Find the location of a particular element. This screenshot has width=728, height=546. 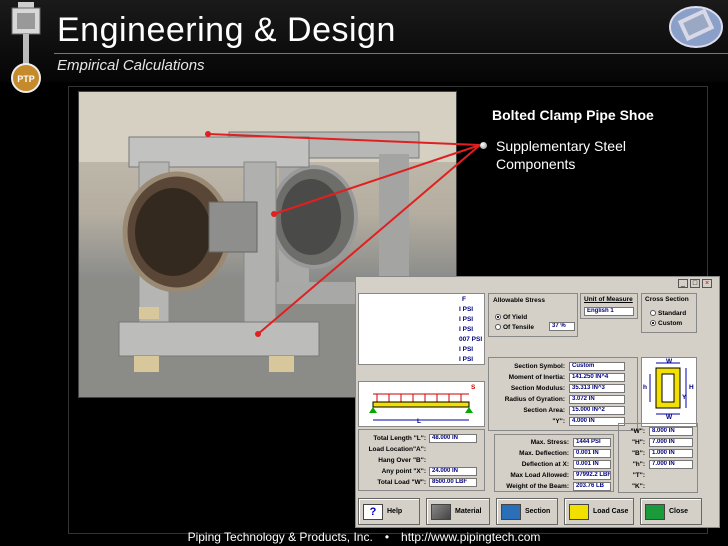

dim-h-field: 7.000 IN is located at coordinates (671, 442).